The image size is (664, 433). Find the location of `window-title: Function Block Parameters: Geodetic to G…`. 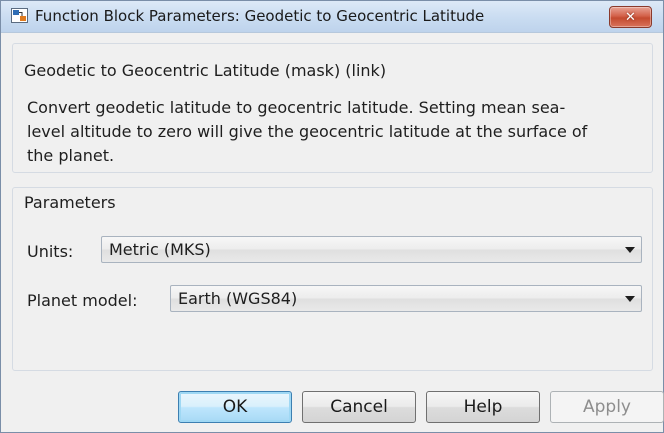

window-title: Function Block Parameters: Geodetic to G… is located at coordinates (260, 16).